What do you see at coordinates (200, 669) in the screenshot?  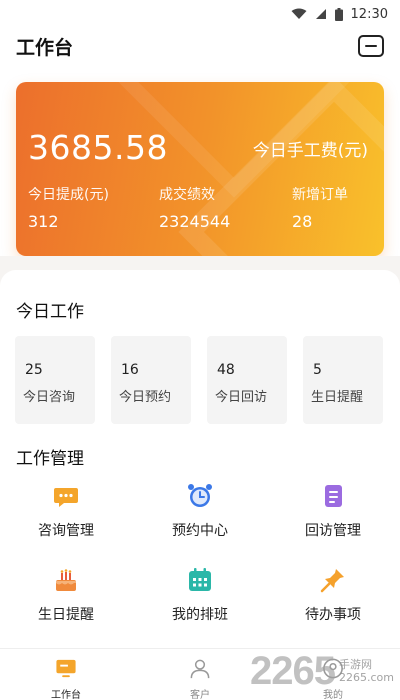 I see `person-icon` at bounding box center [200, 669].